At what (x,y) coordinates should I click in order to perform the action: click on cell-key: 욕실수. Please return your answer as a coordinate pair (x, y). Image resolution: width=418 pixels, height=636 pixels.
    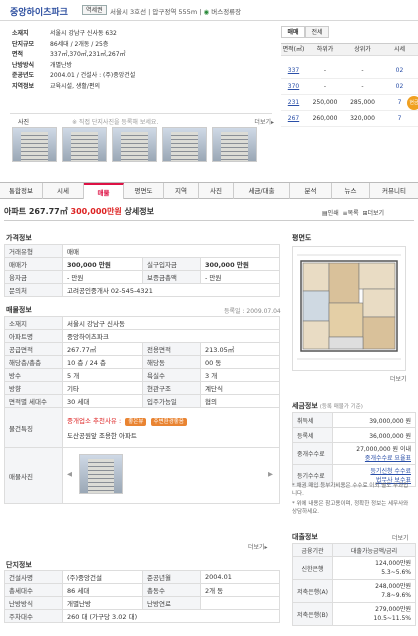
    Looking at the image, I should click on (171, 375).